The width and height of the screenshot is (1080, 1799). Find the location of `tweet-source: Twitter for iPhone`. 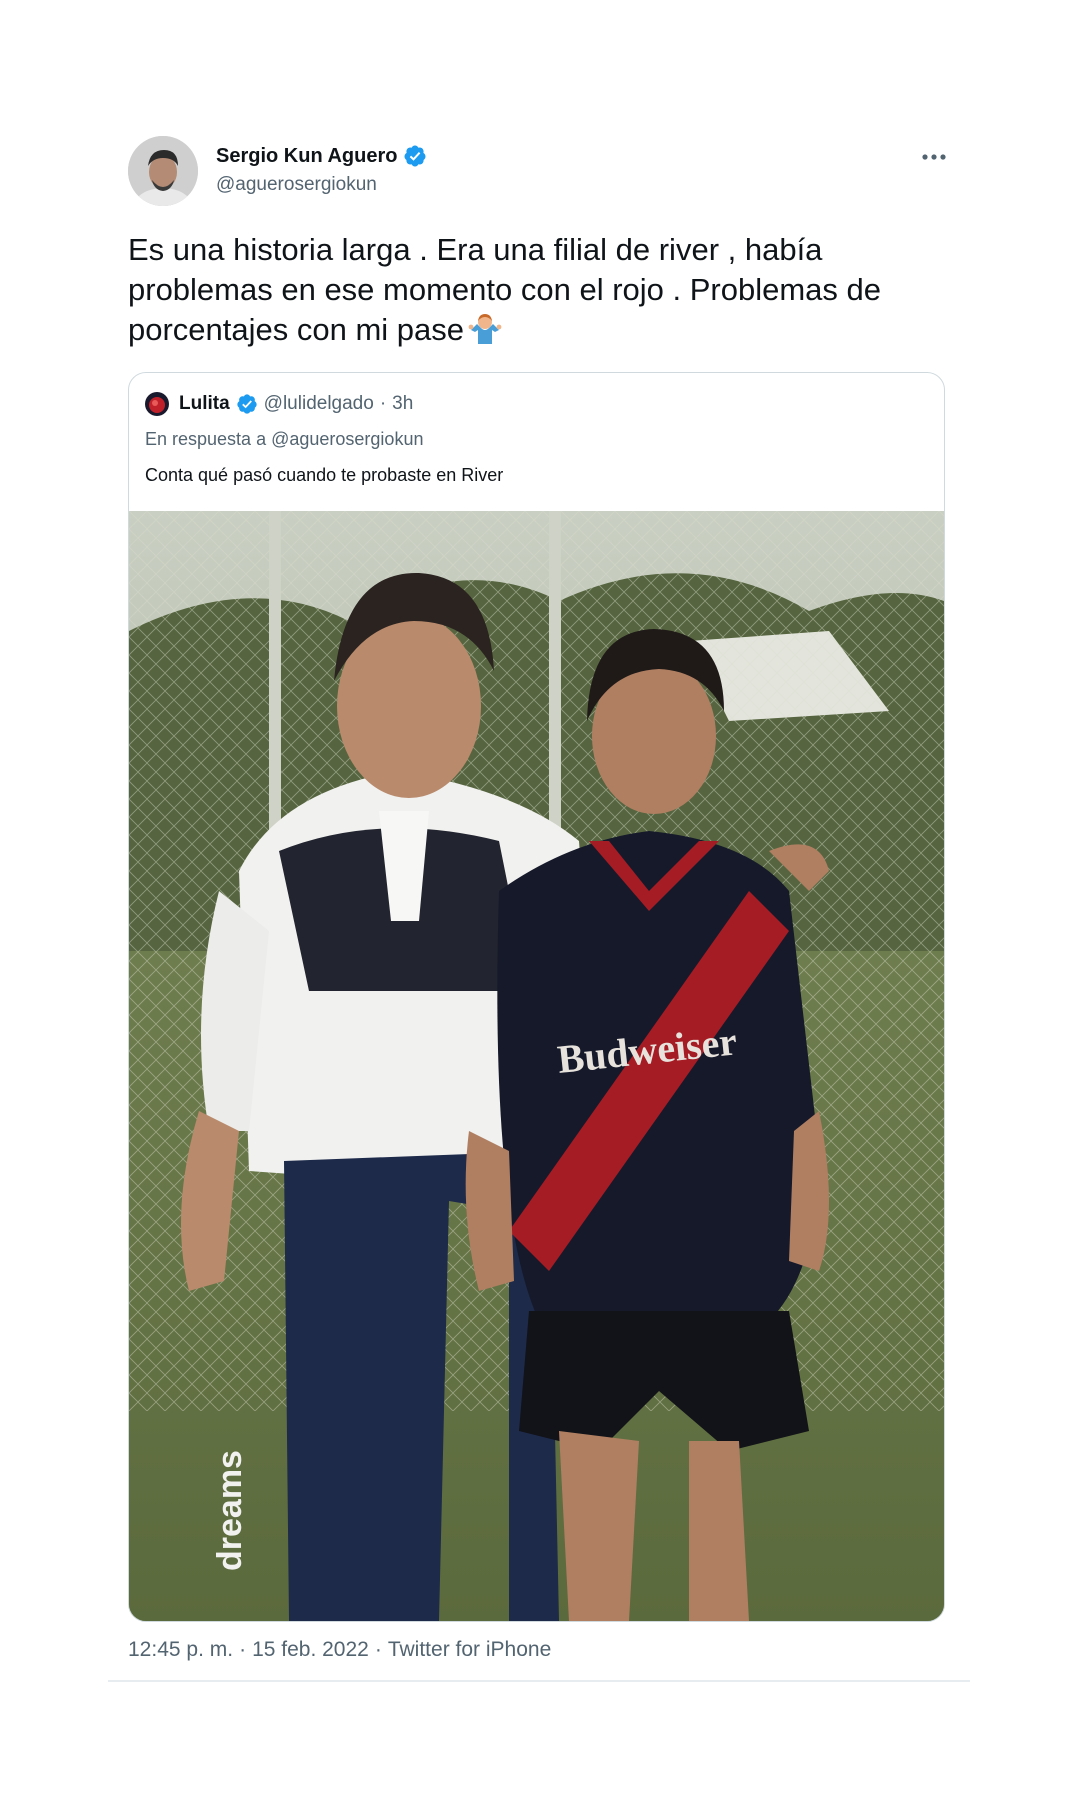

tweet-source: Twitter for iPhone is located at coordinates (469, 1650).